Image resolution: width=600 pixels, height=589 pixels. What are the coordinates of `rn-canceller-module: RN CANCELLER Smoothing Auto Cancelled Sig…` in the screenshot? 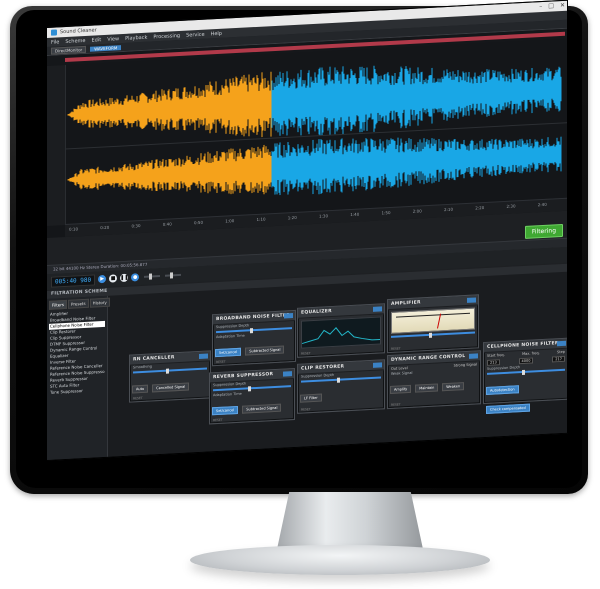 It's located at (170, 376).